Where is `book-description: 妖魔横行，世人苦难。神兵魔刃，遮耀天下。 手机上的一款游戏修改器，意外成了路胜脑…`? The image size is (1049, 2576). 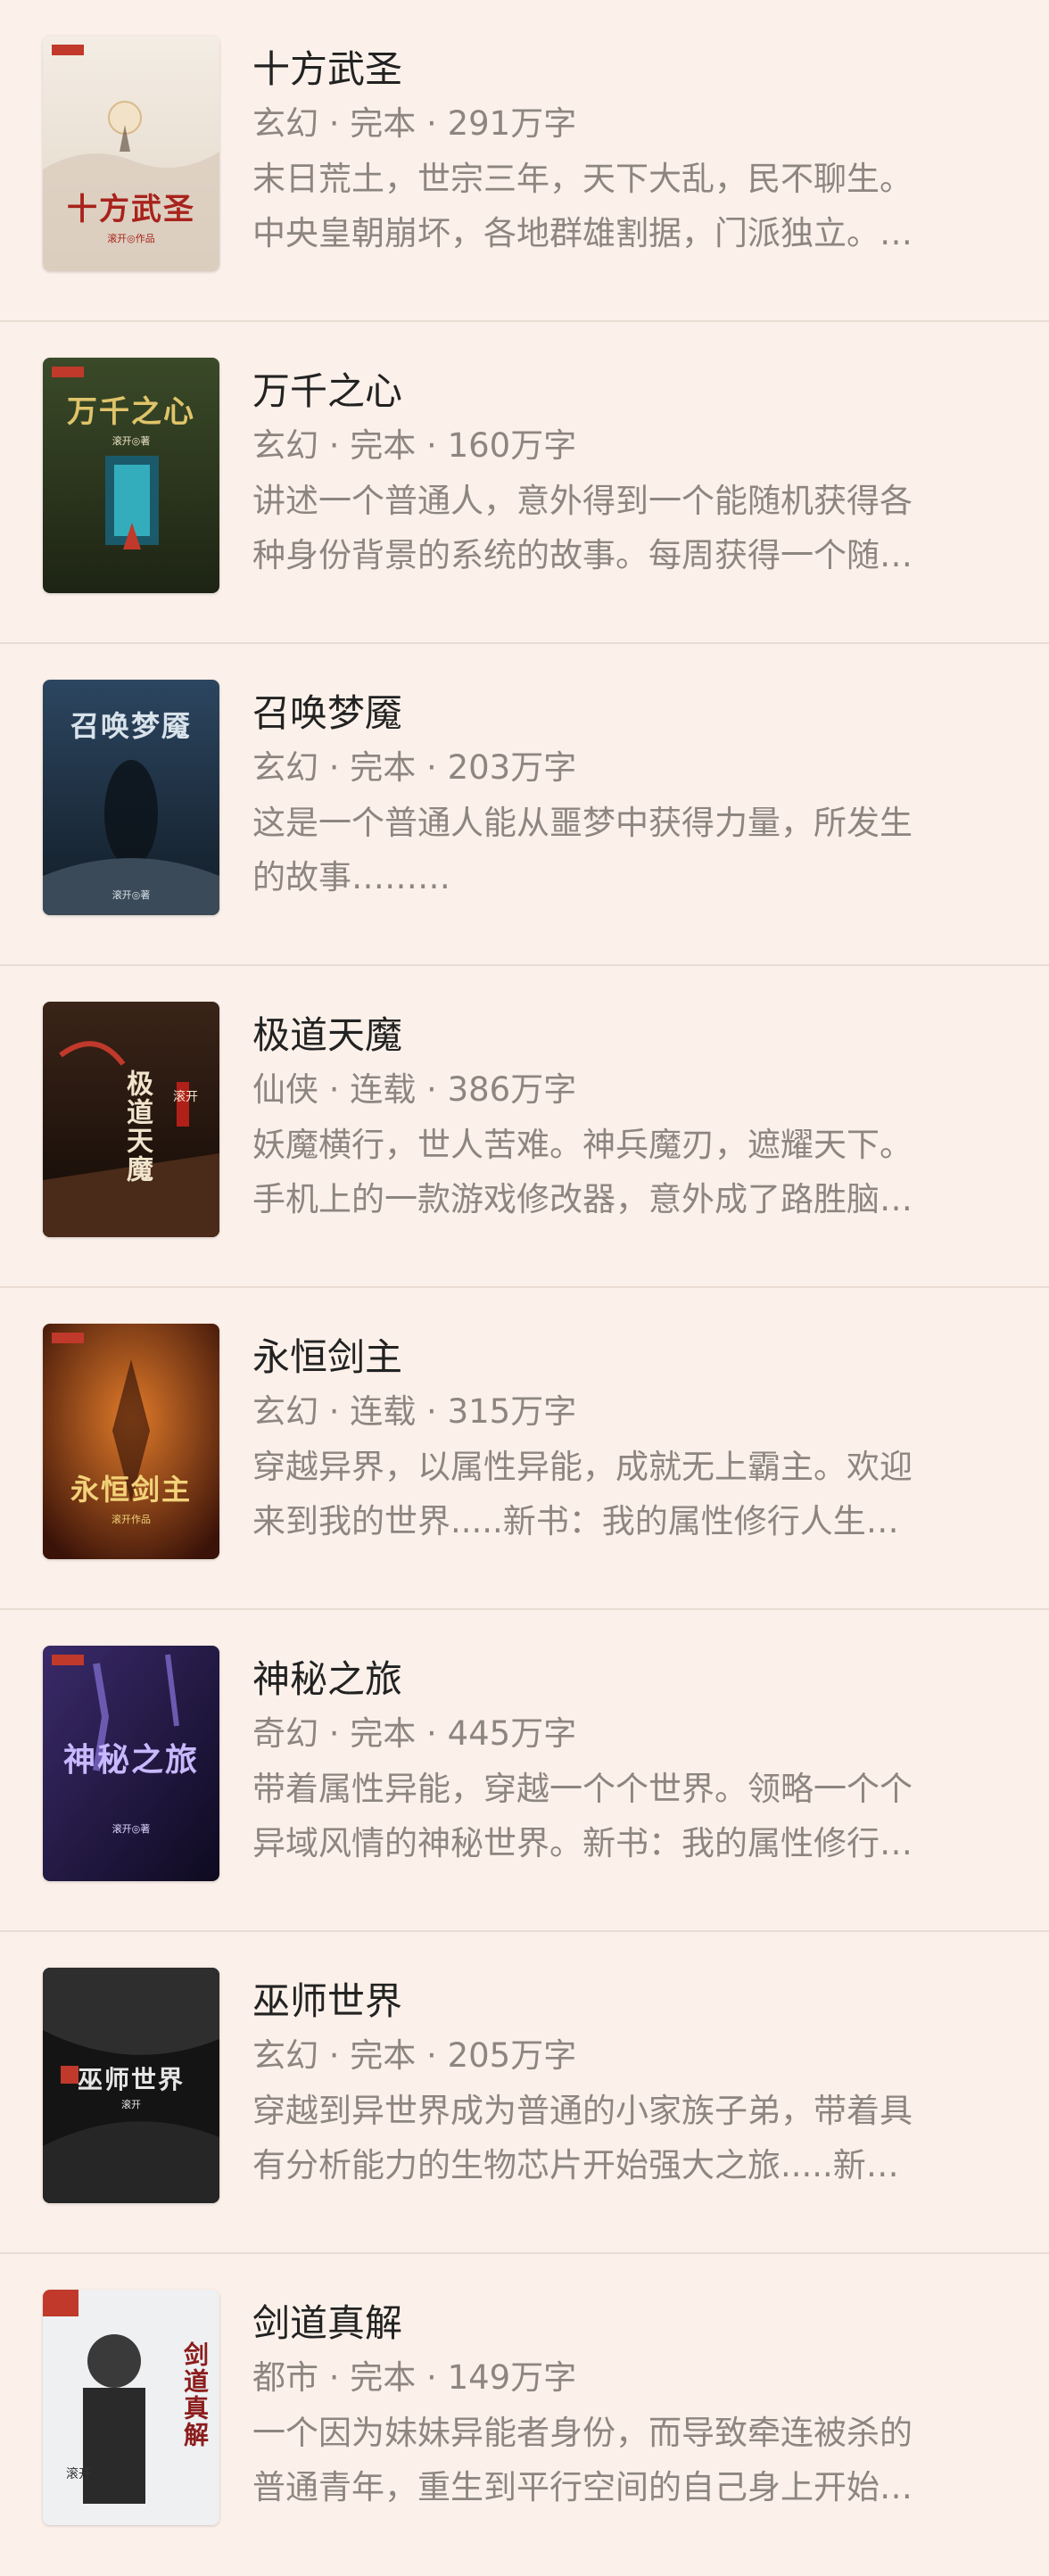
book-description: 妖魔横行，世人苦难。神兵魔刃，遮耀天下。 手机上的一款游戏修改器，意外成了路胜脑… is located at coordinates (631, 1172).